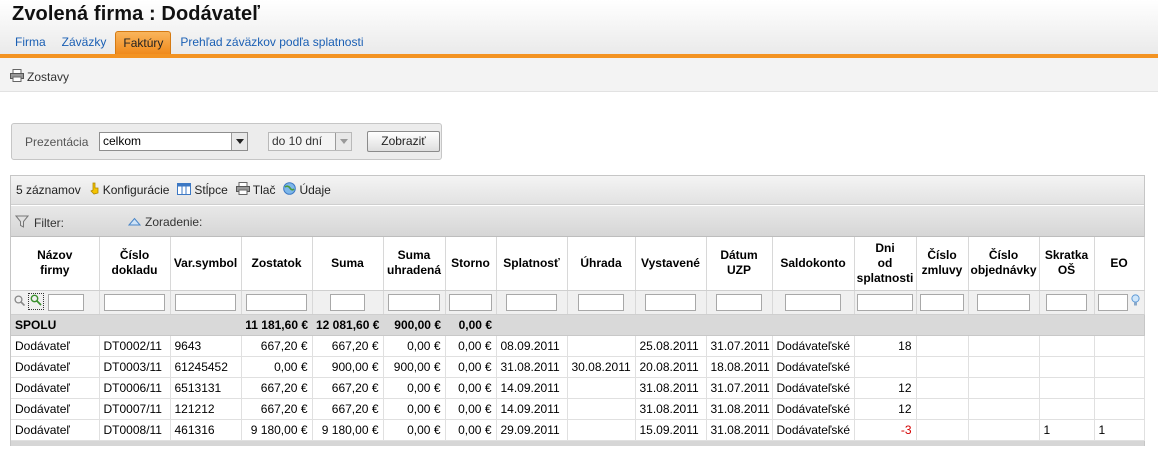 This screenshot has height=457, width=1158. What do you see at coordinates (1119, 264) in the screenshot?
I see `column-header: EO` at bounding box center [1119, 264].